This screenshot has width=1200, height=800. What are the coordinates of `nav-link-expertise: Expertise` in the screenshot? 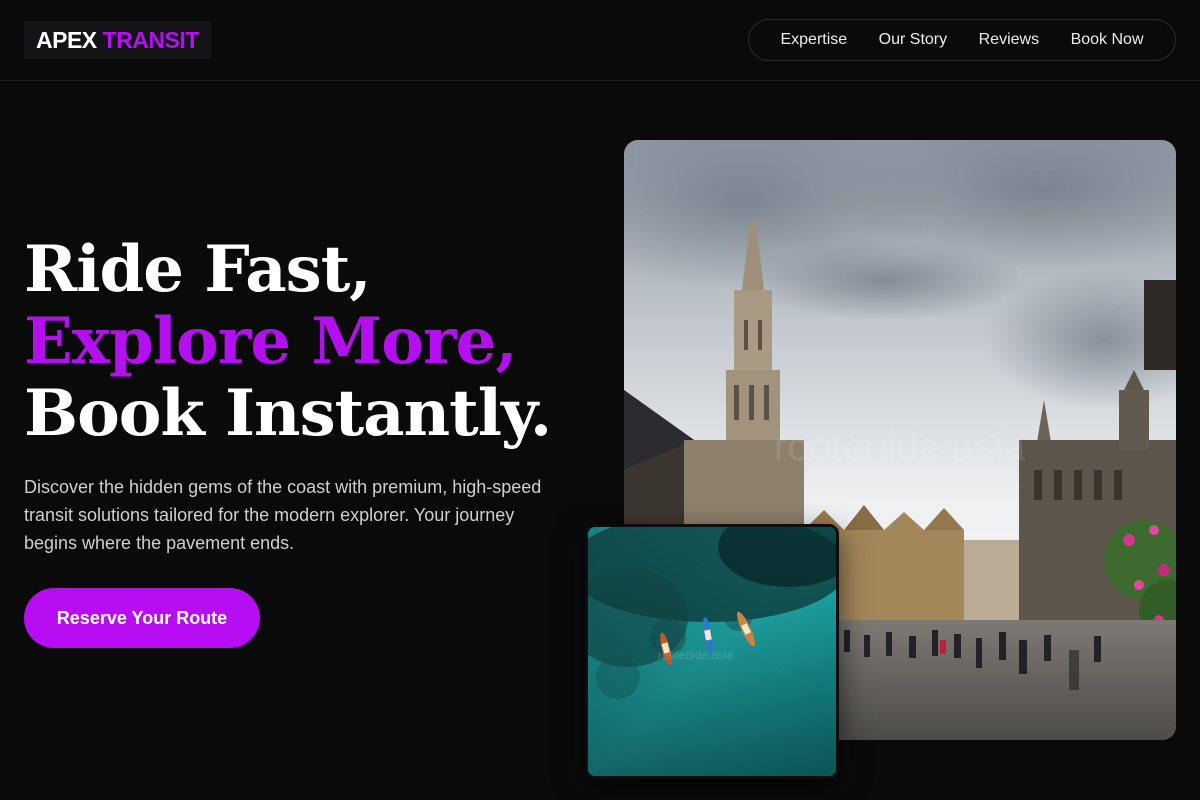 It's located at (813, 40).